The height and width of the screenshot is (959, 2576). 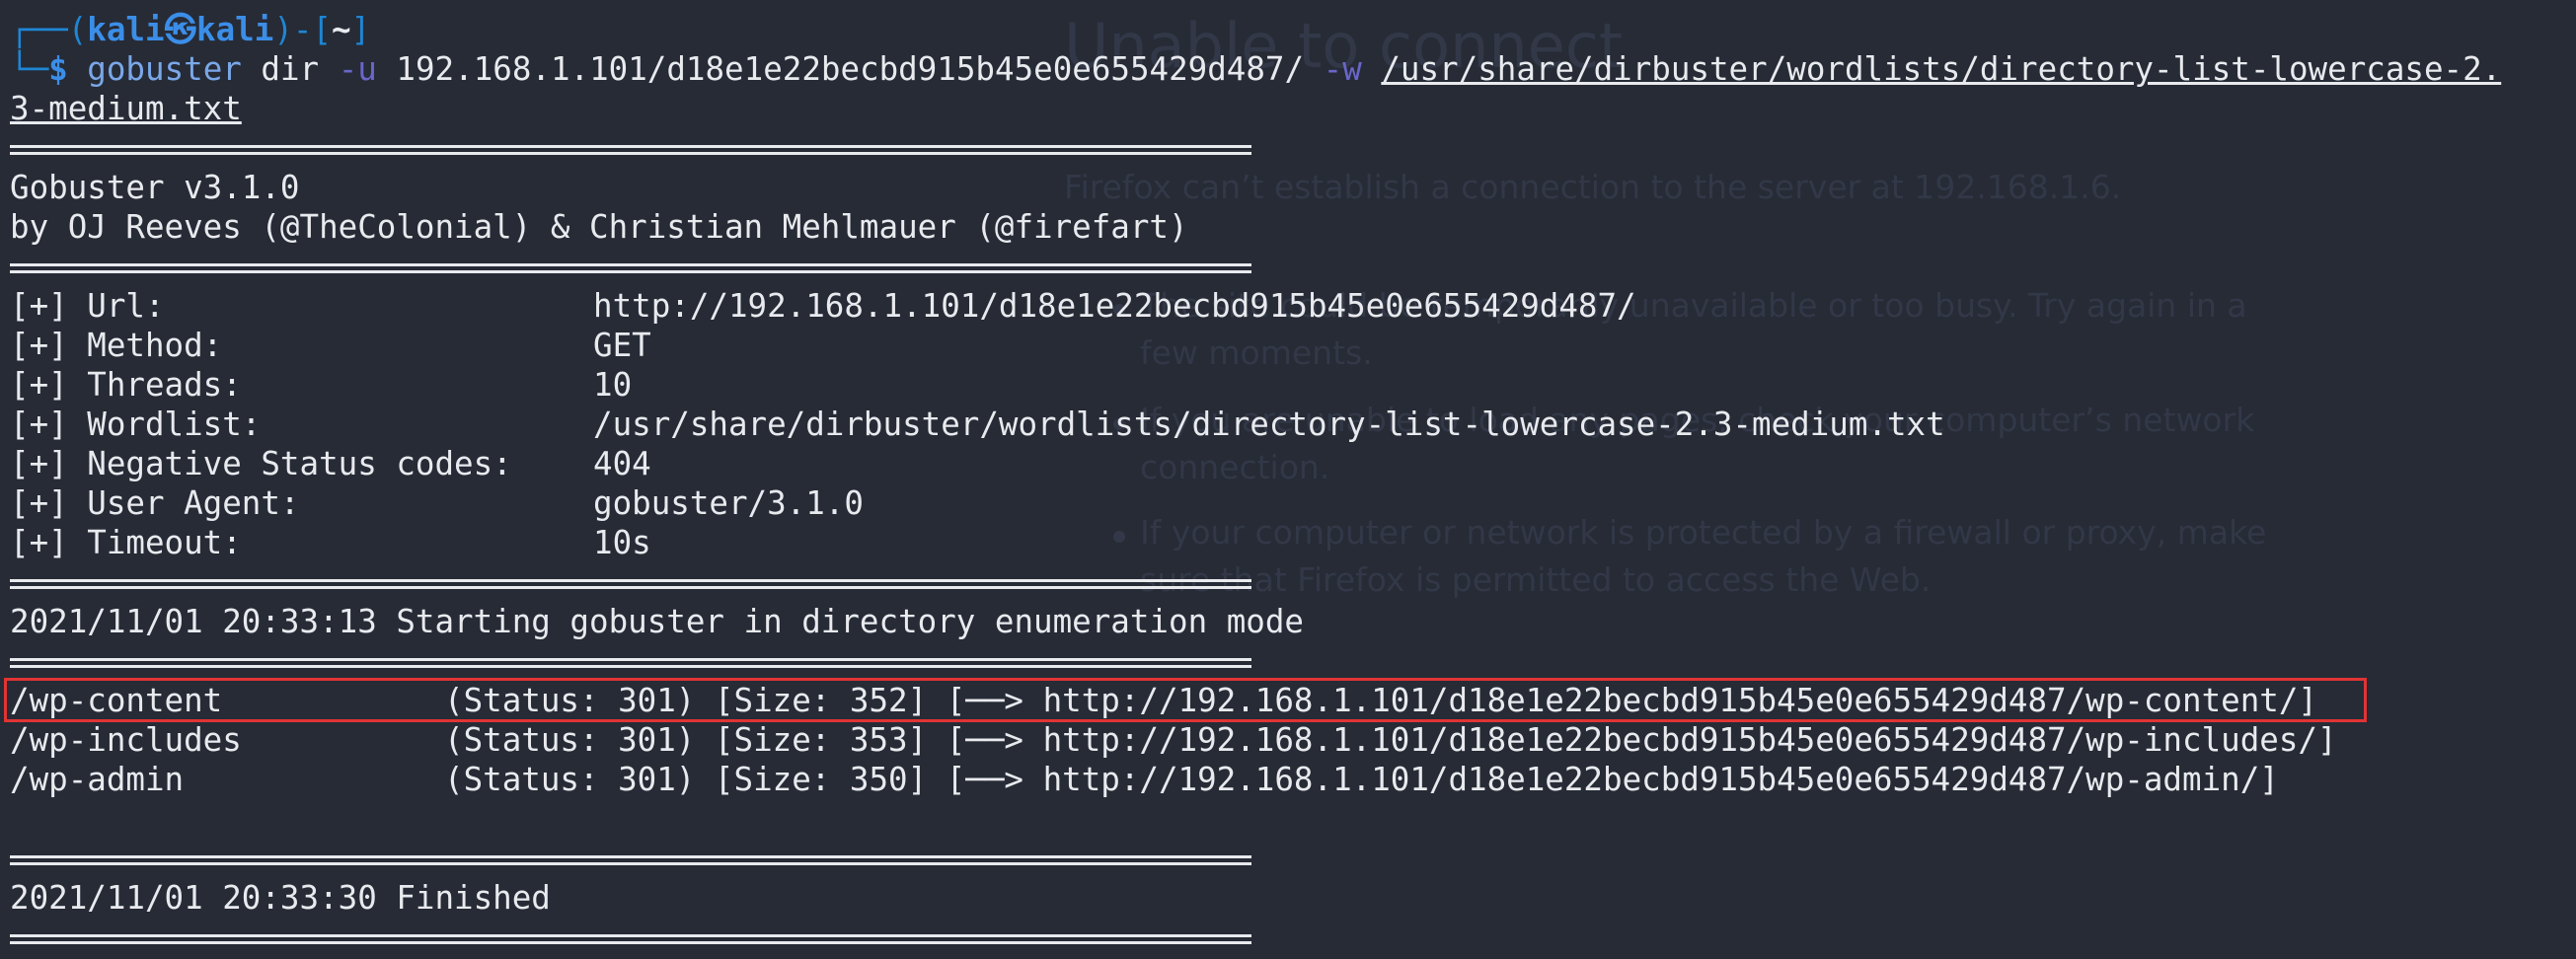 I want to click on config-row-negative-status: [+] Negative Status codes: 404, so click(x=997, y=463).